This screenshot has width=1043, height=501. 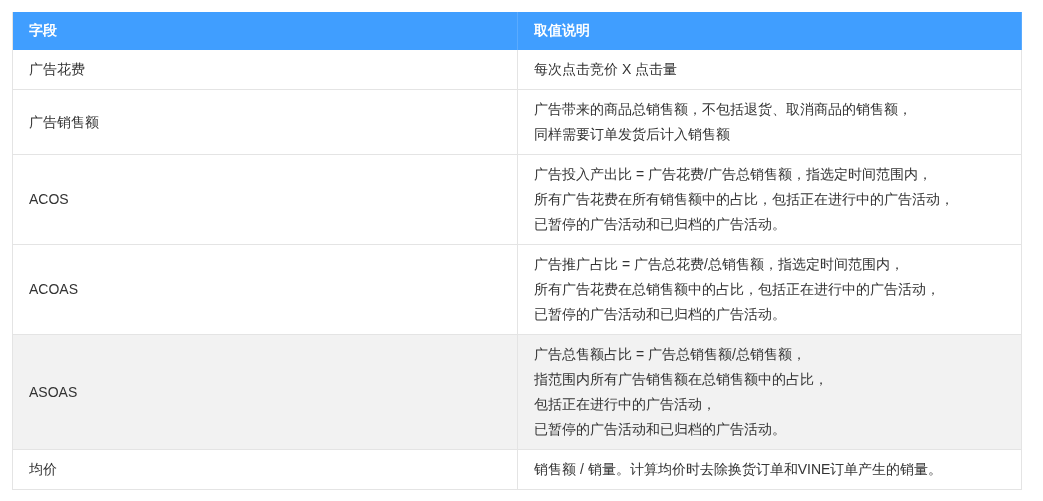 What do you see at coordinates (64, 122) in the screenshot?
I see `table-cell-text: 广告销售额` at bounding box center [64, 122].